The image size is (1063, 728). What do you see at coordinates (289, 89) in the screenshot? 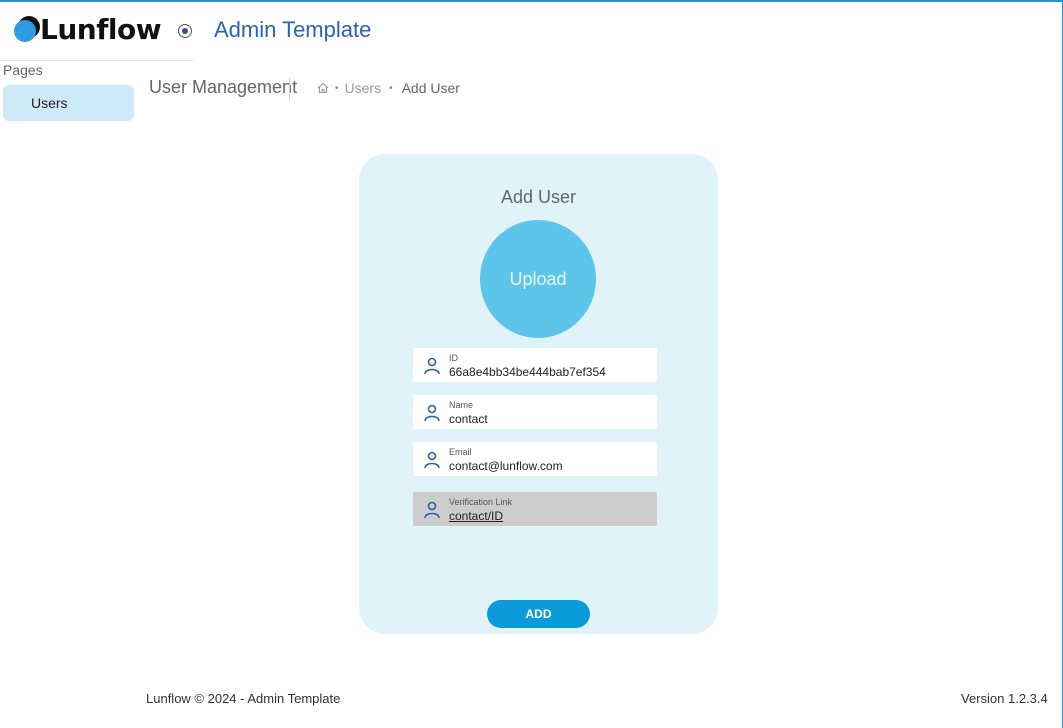
I see `breadcrumb-divider` at bounding box center [289, 89].